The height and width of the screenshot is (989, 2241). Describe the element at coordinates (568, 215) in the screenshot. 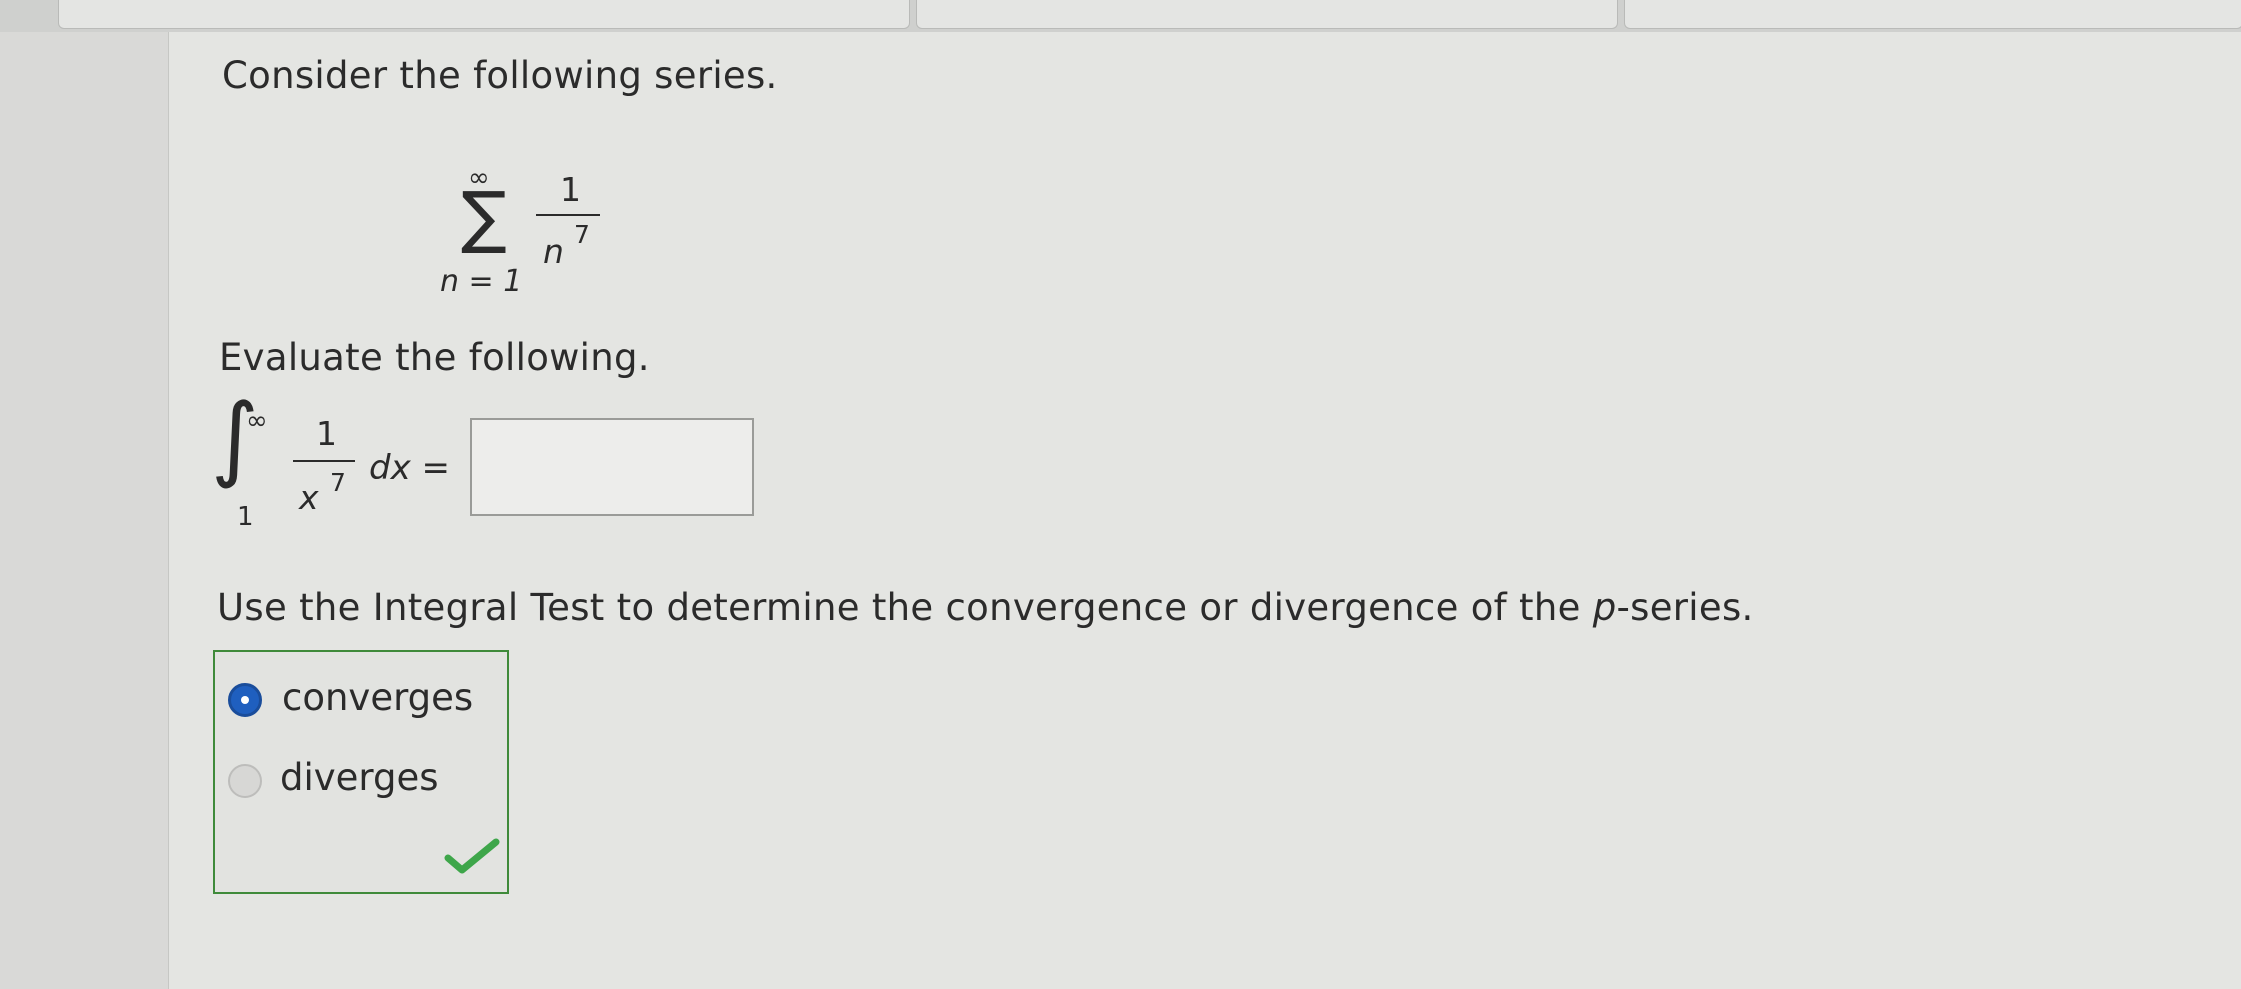

I see `series-fraction-line` at that location.